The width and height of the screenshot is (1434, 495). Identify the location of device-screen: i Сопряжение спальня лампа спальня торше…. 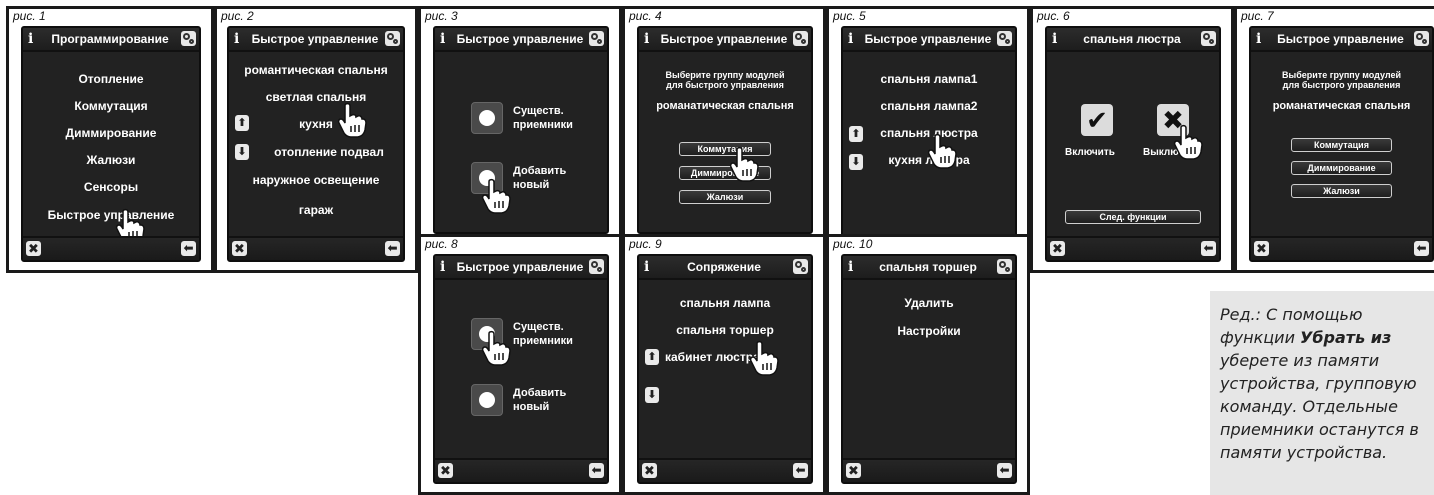
(725, 369).